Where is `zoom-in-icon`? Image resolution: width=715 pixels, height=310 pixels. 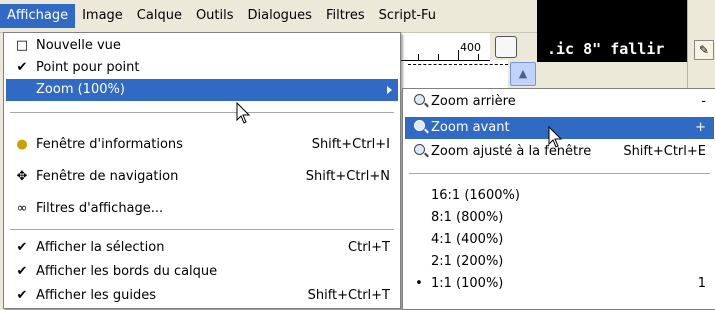 zoom-in-icon is located at coordinates (419, 128).